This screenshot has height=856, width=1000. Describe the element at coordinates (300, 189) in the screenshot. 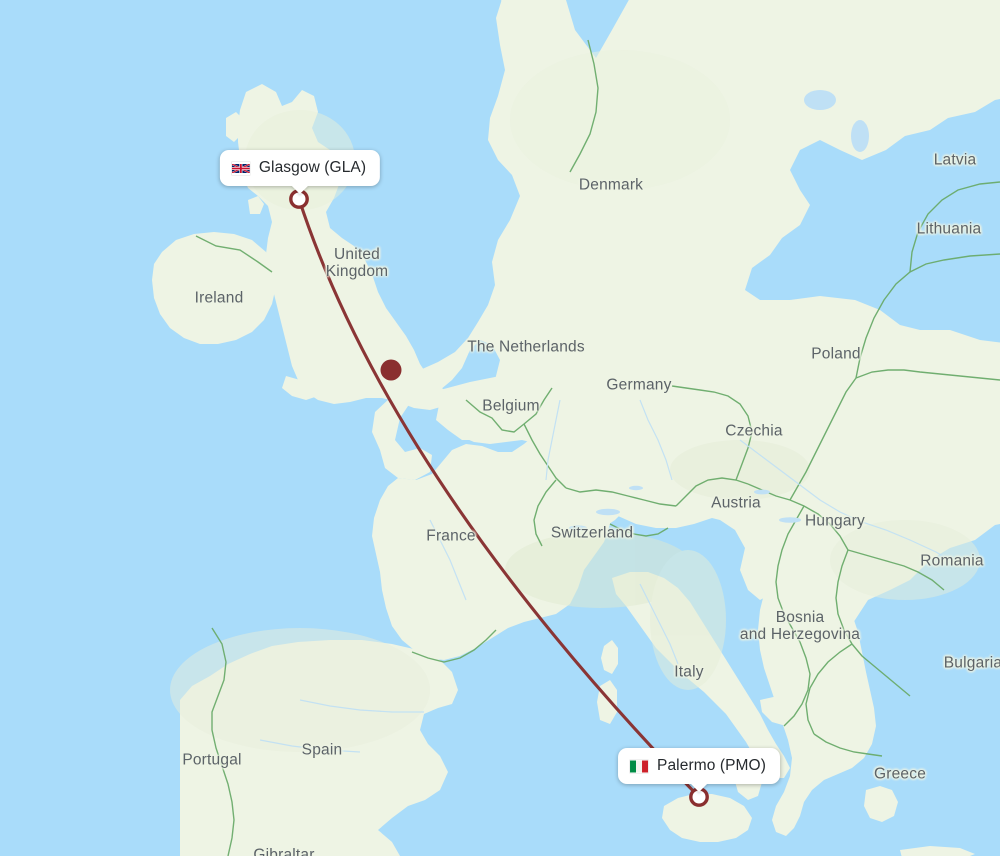

I see `origin-pill-pointer` at that location.